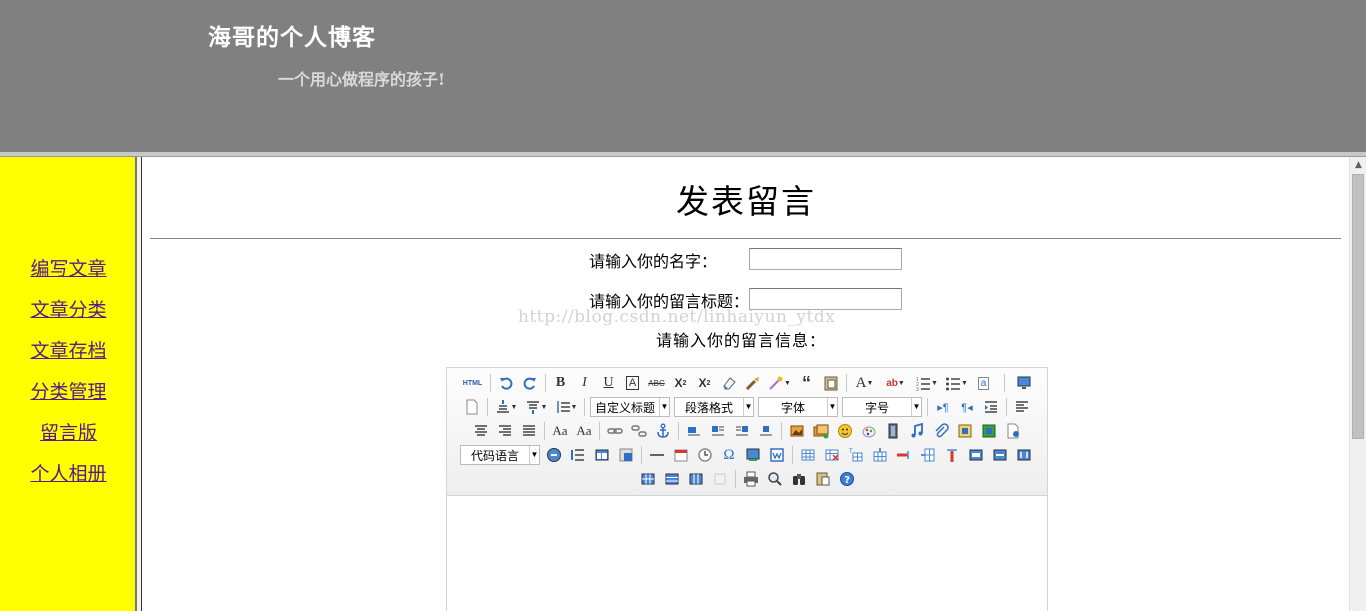 This screenshot has width=1366, height=611. I want to click on horizontal-rule-icon, so click(657, 455).